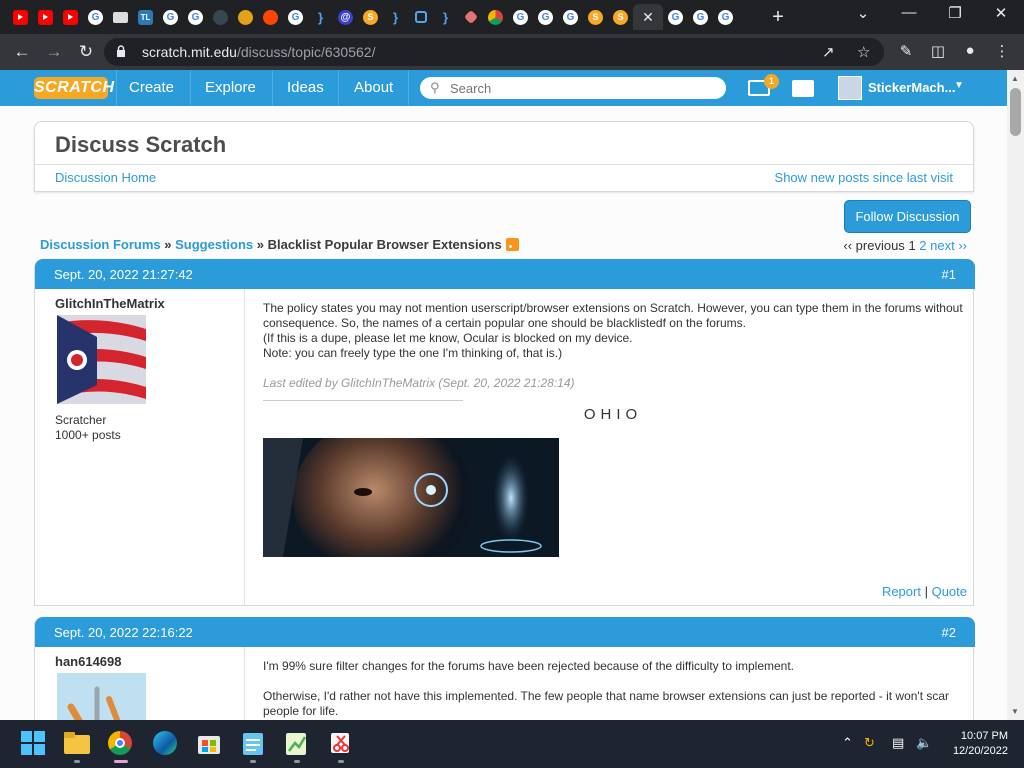 The image size is (1024, 768). I want to click on scroll-down-icon: ▼, so click(1015, 711).